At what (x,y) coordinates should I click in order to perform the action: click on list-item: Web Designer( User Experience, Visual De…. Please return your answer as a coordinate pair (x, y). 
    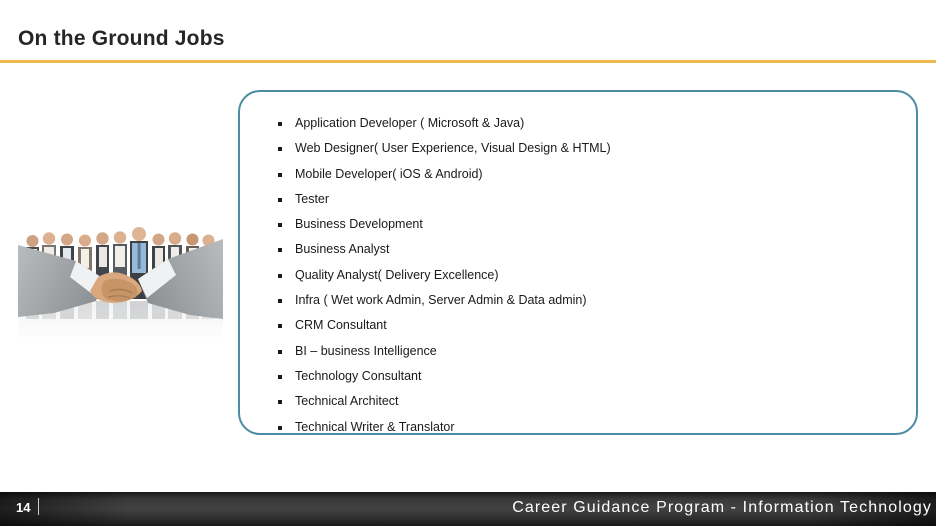
    Looking at the image, I should click on (596, 148).